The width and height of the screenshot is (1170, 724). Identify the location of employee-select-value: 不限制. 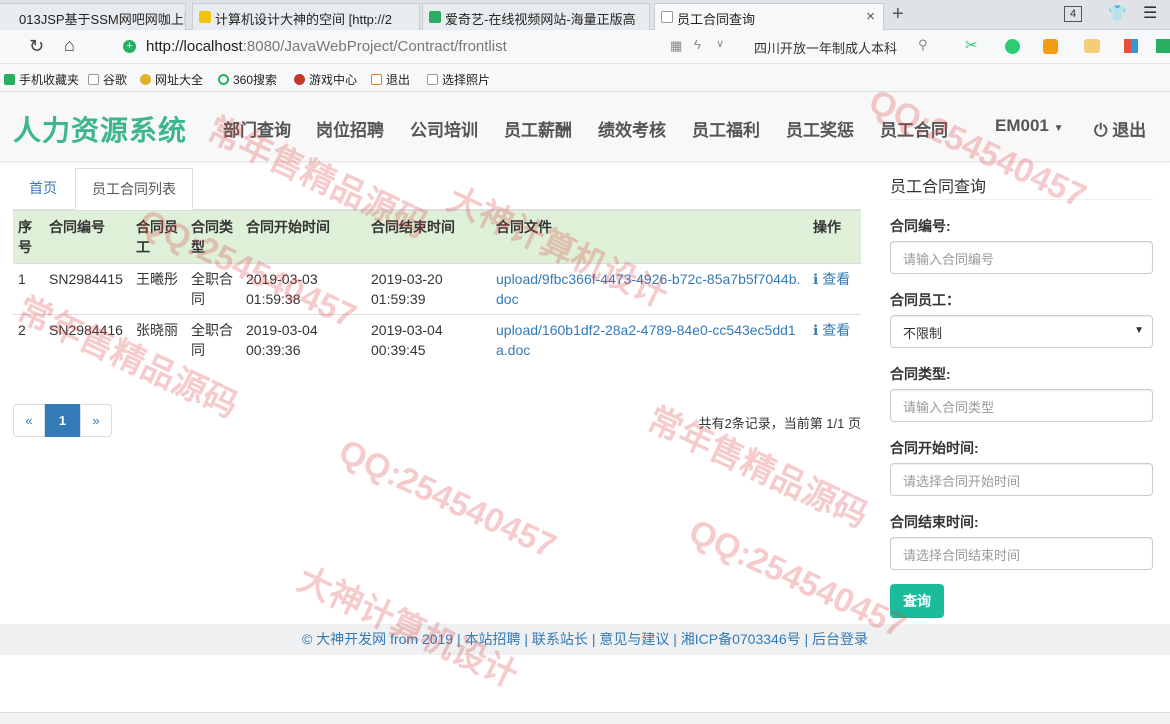
(923, 333).